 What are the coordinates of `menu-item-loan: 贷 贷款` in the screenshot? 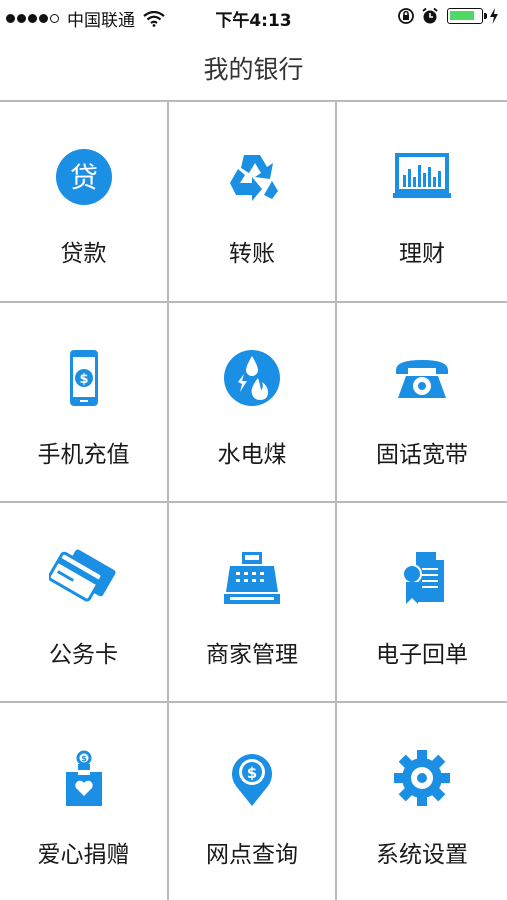 It's located at (84, 202).